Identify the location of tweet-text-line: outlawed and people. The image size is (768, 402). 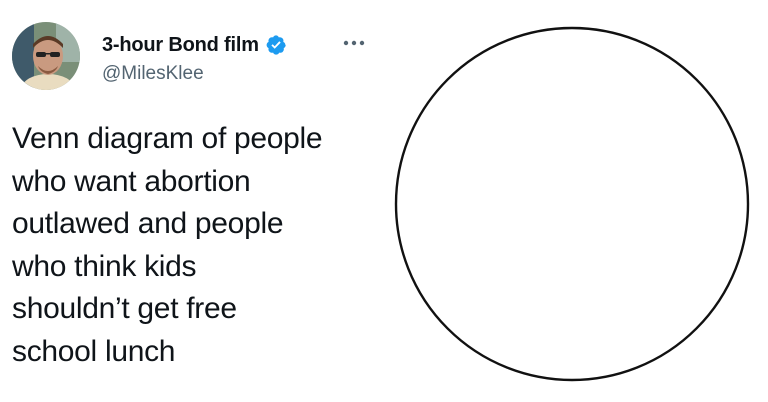
(148, 223).